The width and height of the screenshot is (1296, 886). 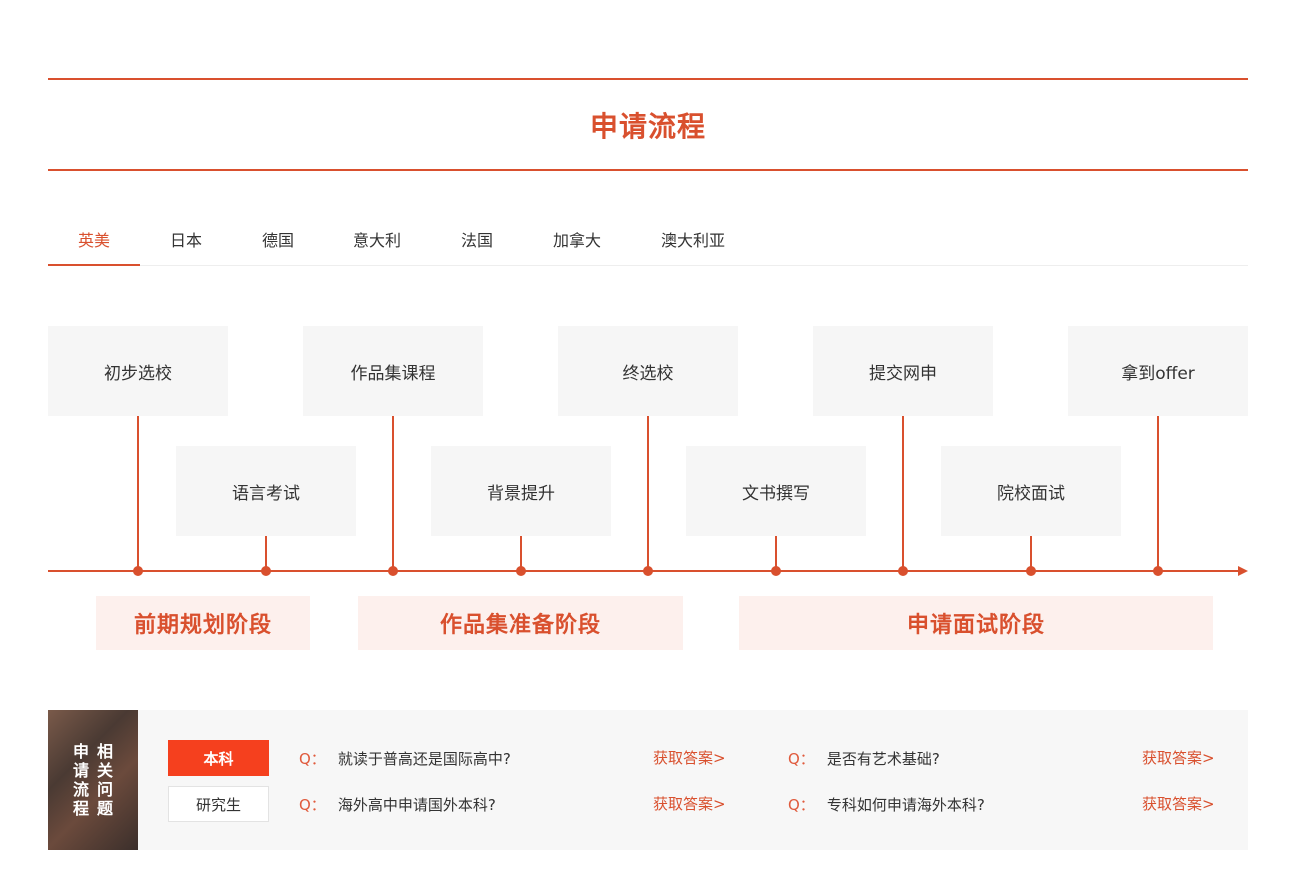 What do you see at coordinates (693, 242) in the screenshot?
I see `tab-australia: 澳大利亚` at bounding box center [693, 242].